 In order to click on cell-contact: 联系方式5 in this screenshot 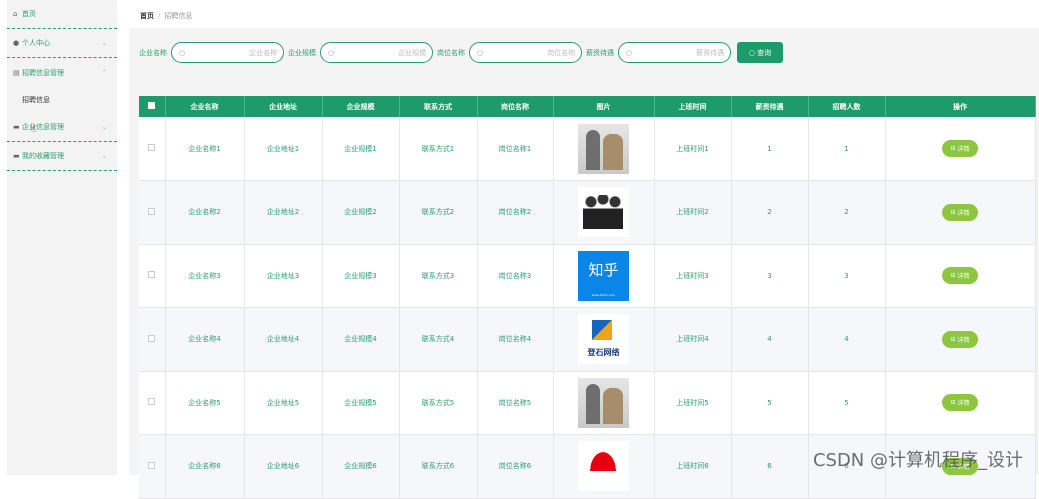, I will do `click(438, 403)`.